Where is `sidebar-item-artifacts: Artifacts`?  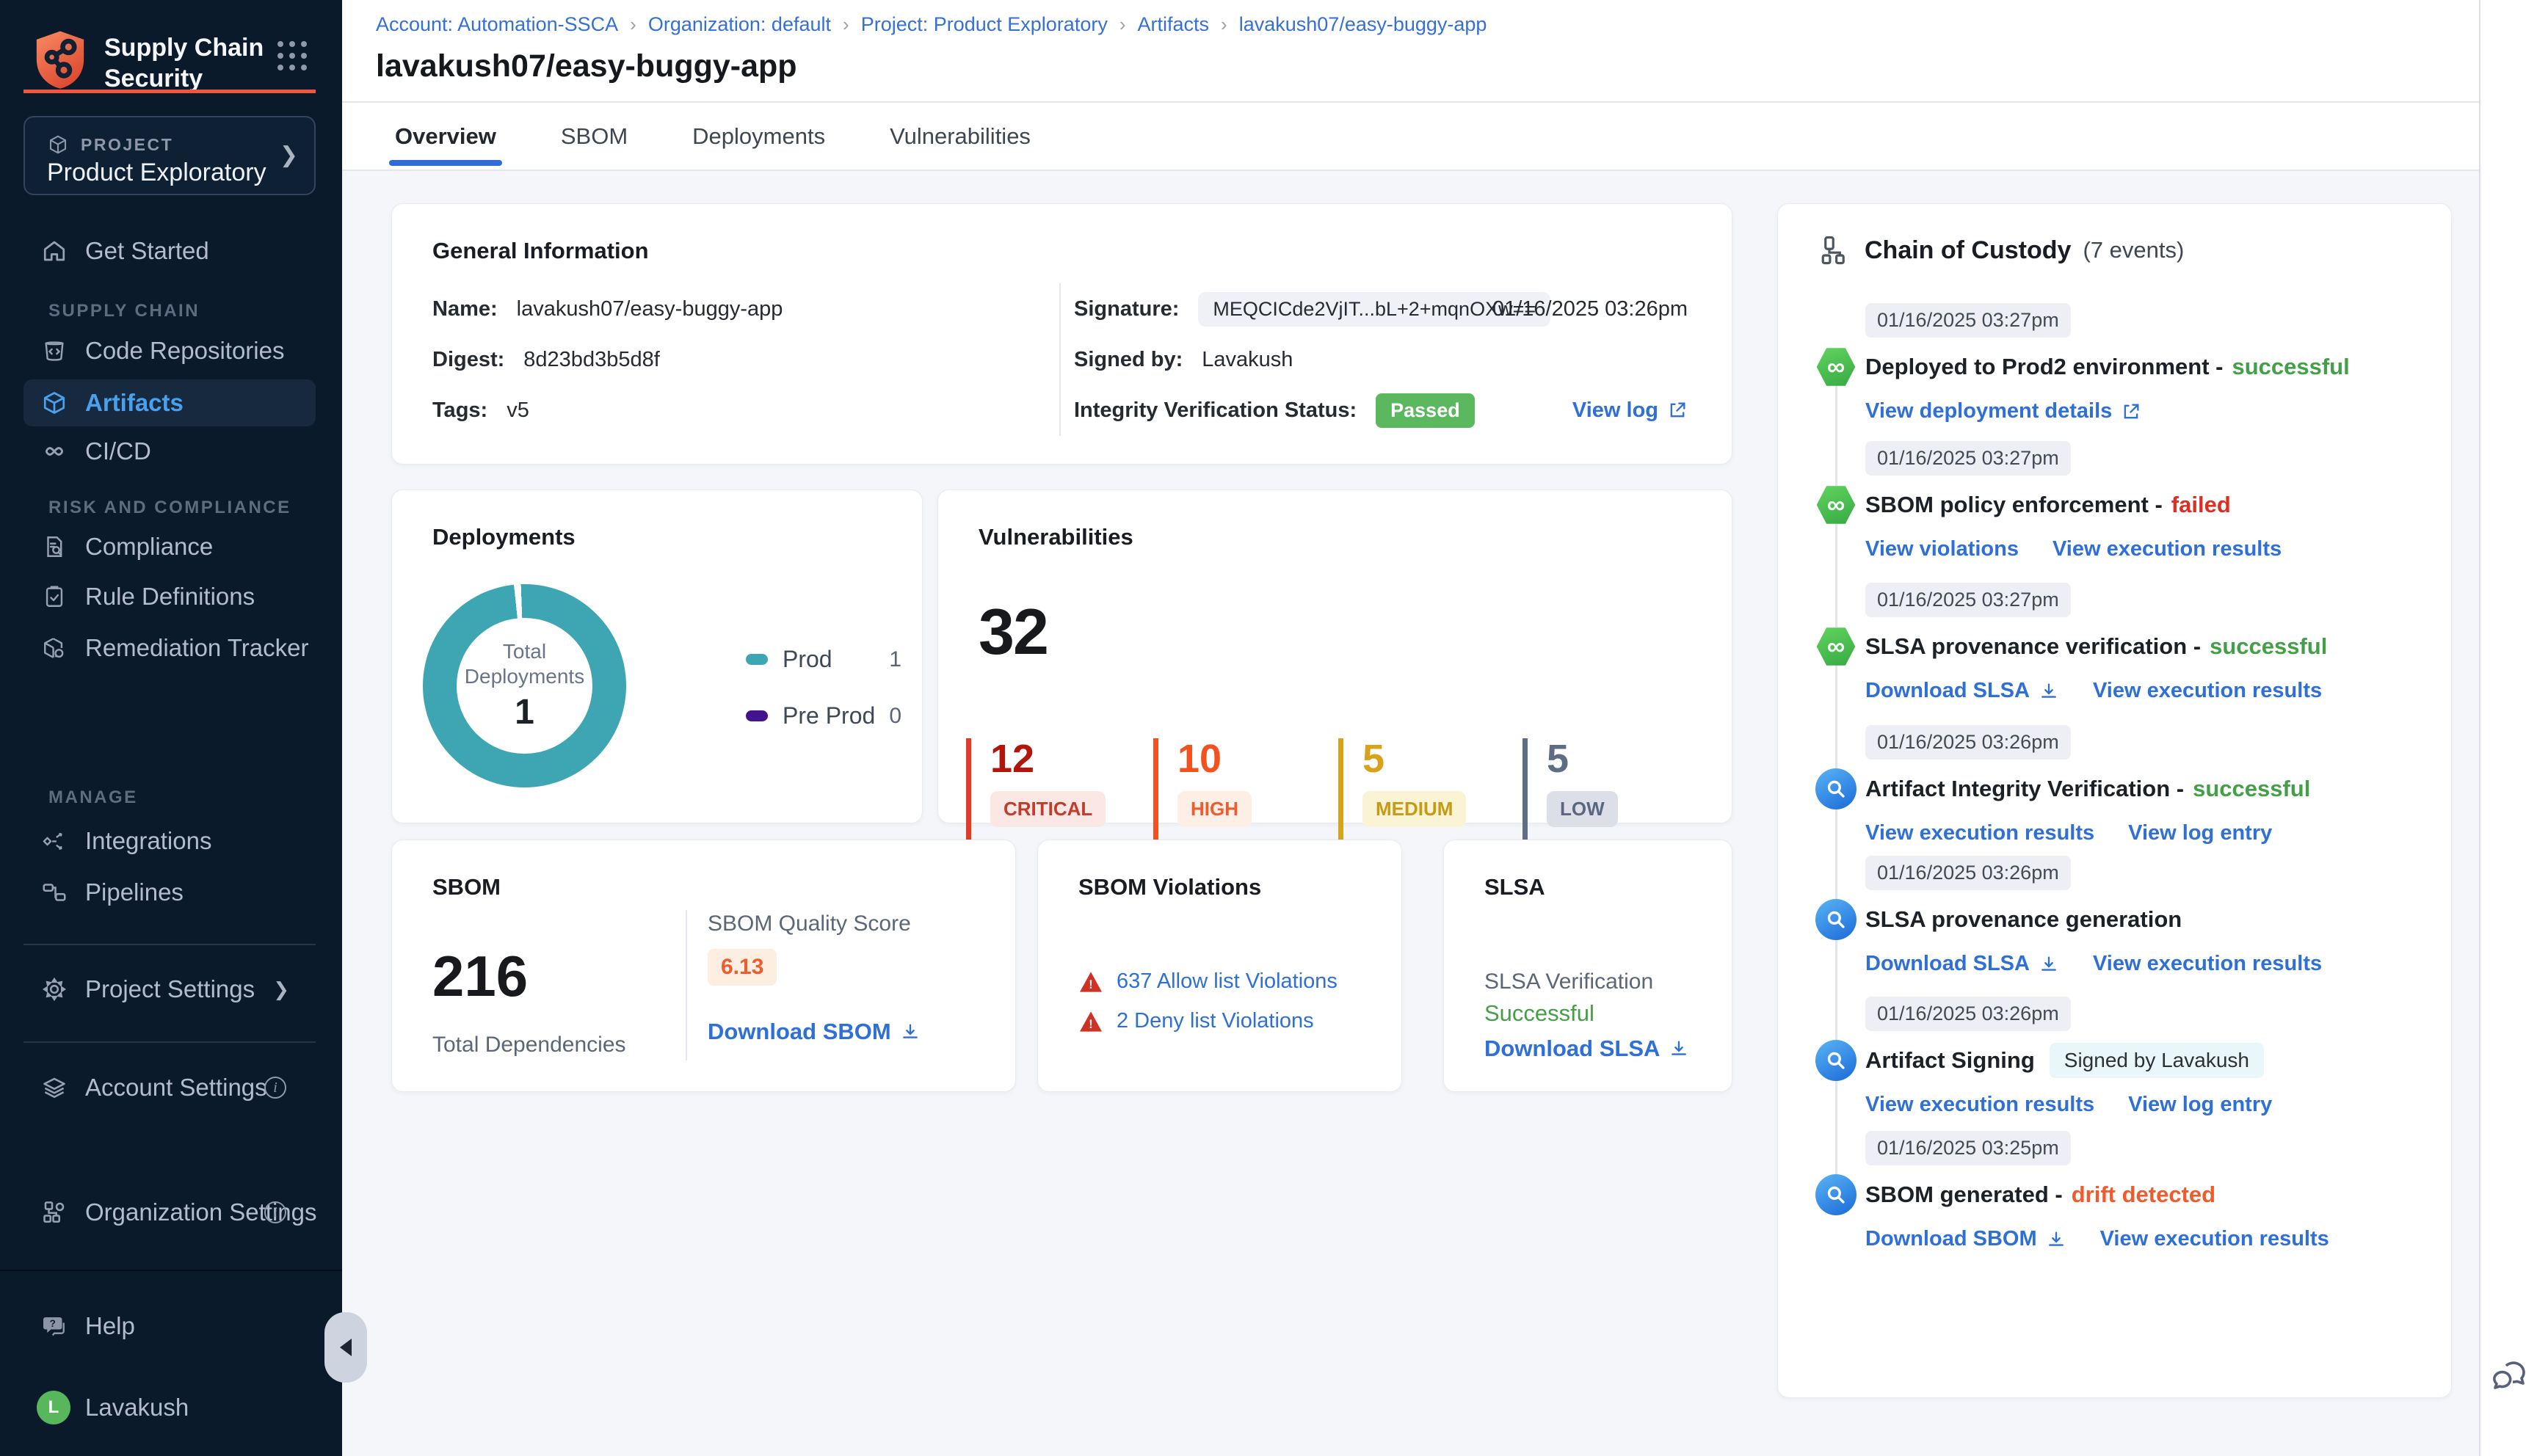
sidebar-item-artifacts: Artifacts is located at coordinates (169, 402).